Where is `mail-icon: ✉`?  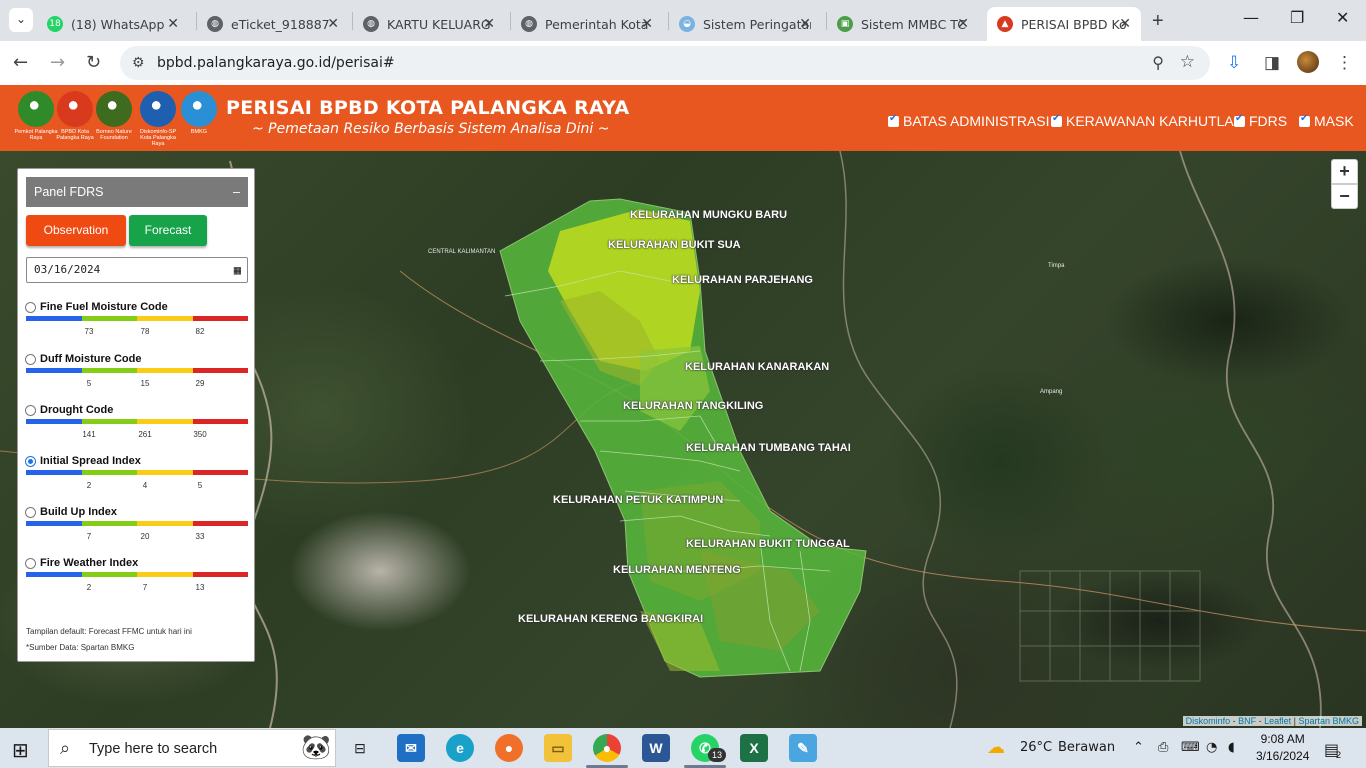 mail-icon: ✉ is located at coordinates (411, 748).